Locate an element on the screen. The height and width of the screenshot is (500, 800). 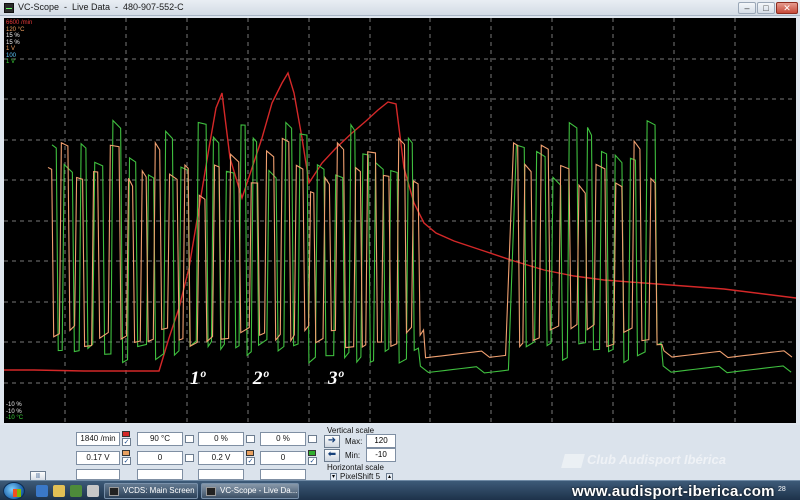
max-input: 120 is located at coordinates (381, 441).